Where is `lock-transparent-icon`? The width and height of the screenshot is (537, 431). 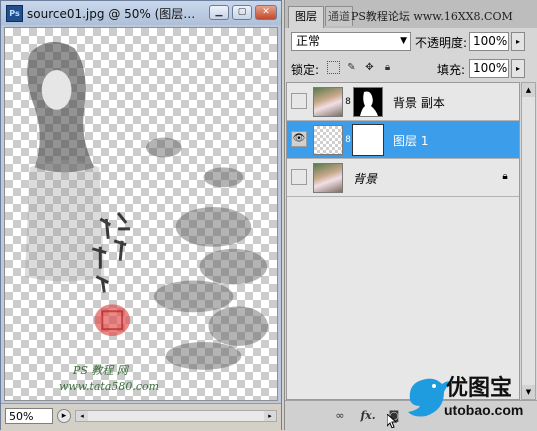 lock-transparent-icon is located at coordinates (333, 67).